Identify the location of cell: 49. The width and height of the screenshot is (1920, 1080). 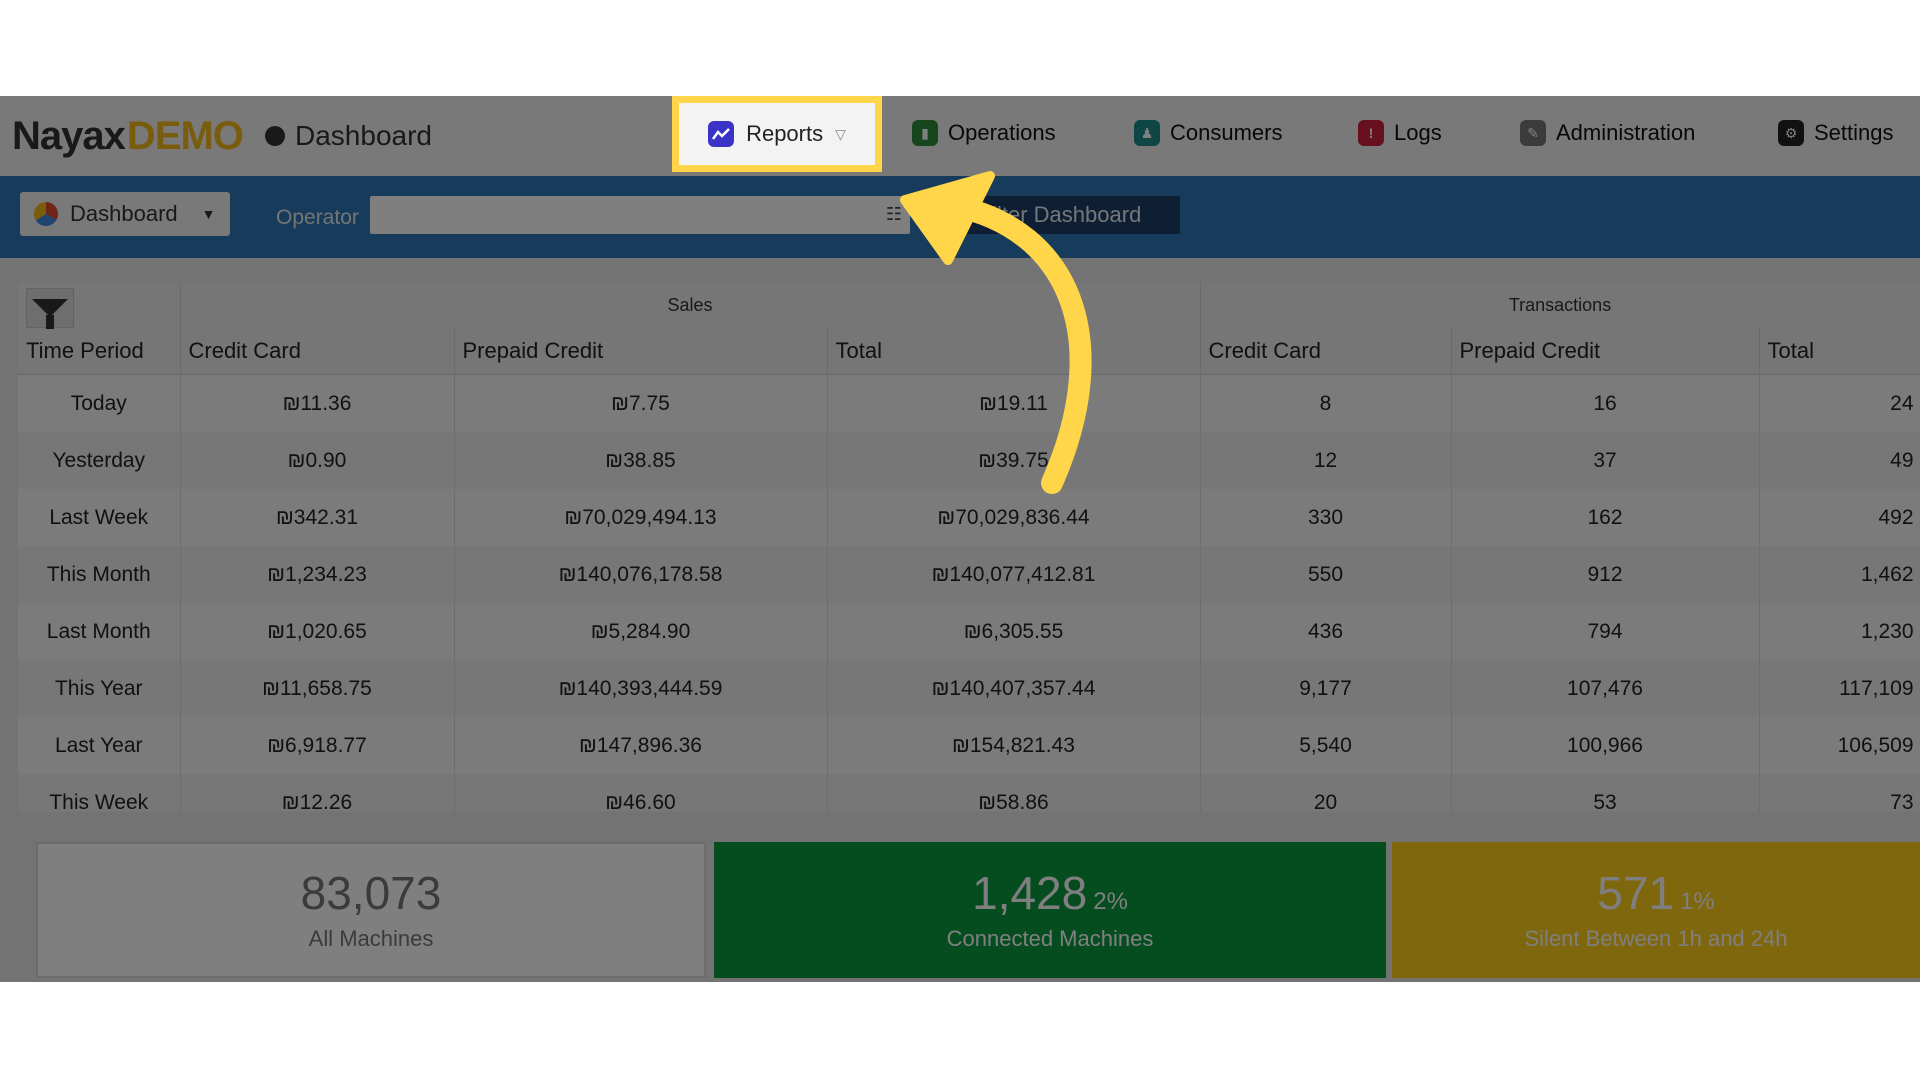
(1839, 460).